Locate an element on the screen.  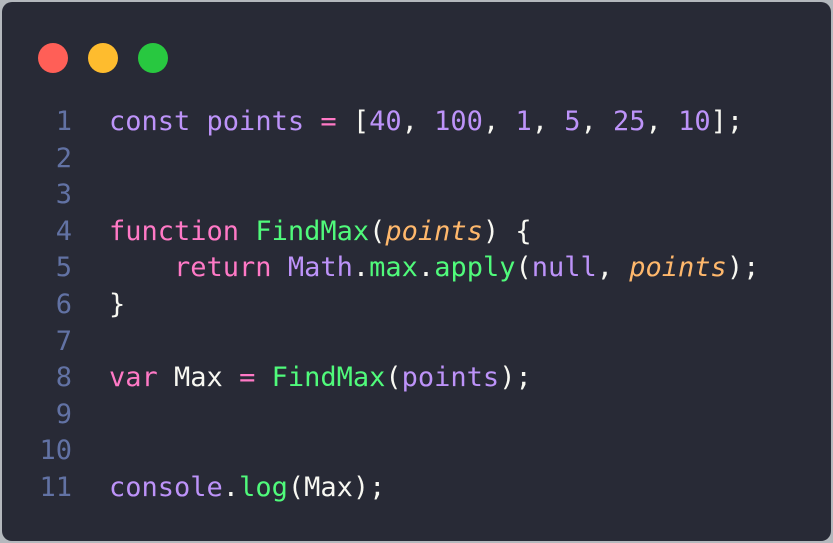
code-token: 25 is located at coordinates (629, 121).